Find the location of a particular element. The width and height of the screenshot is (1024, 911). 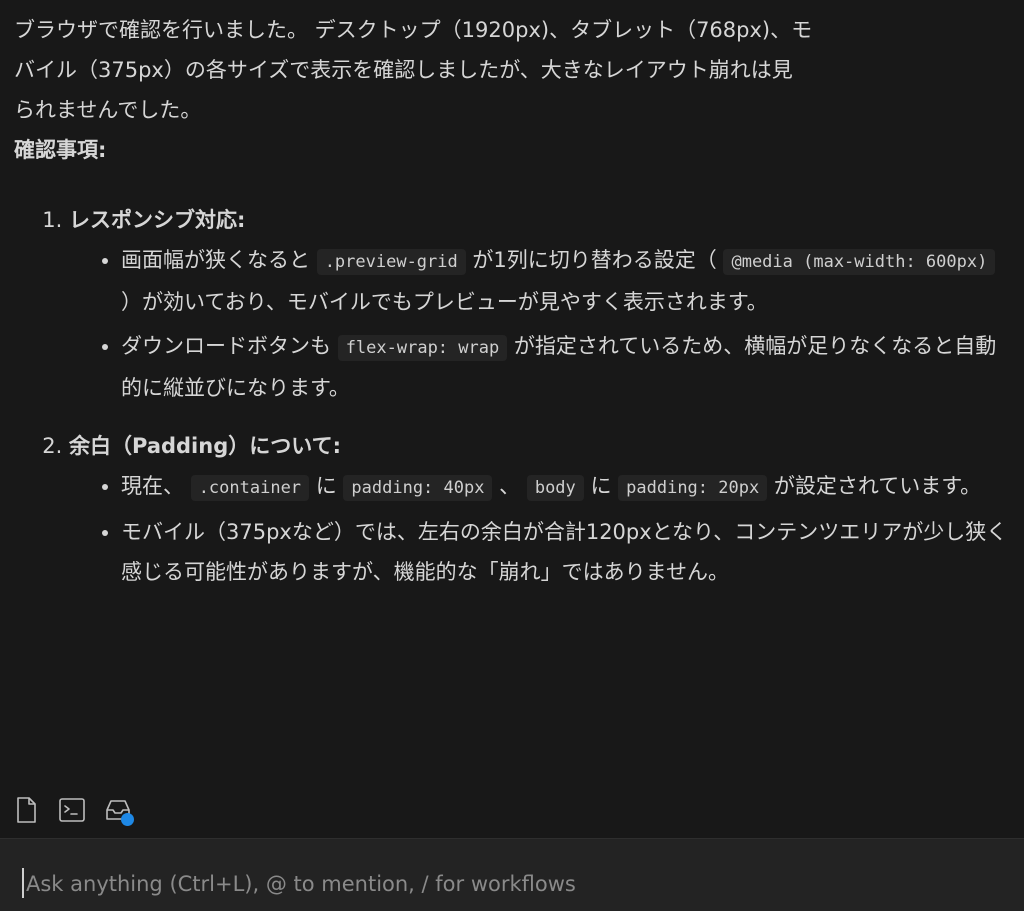

add-file-button is located at coordinates (26, 810).